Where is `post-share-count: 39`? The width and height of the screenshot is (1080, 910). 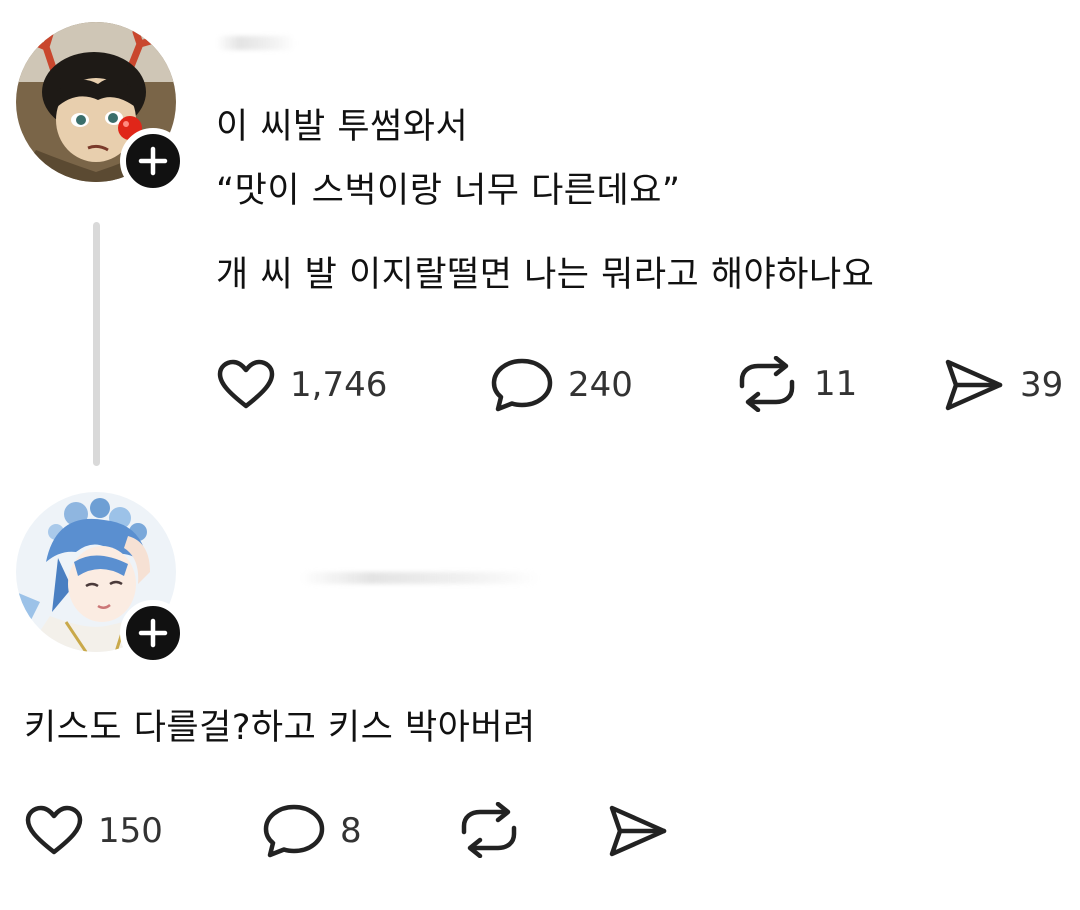
post-share-count: 39 is located at coordinates (1042, 385).